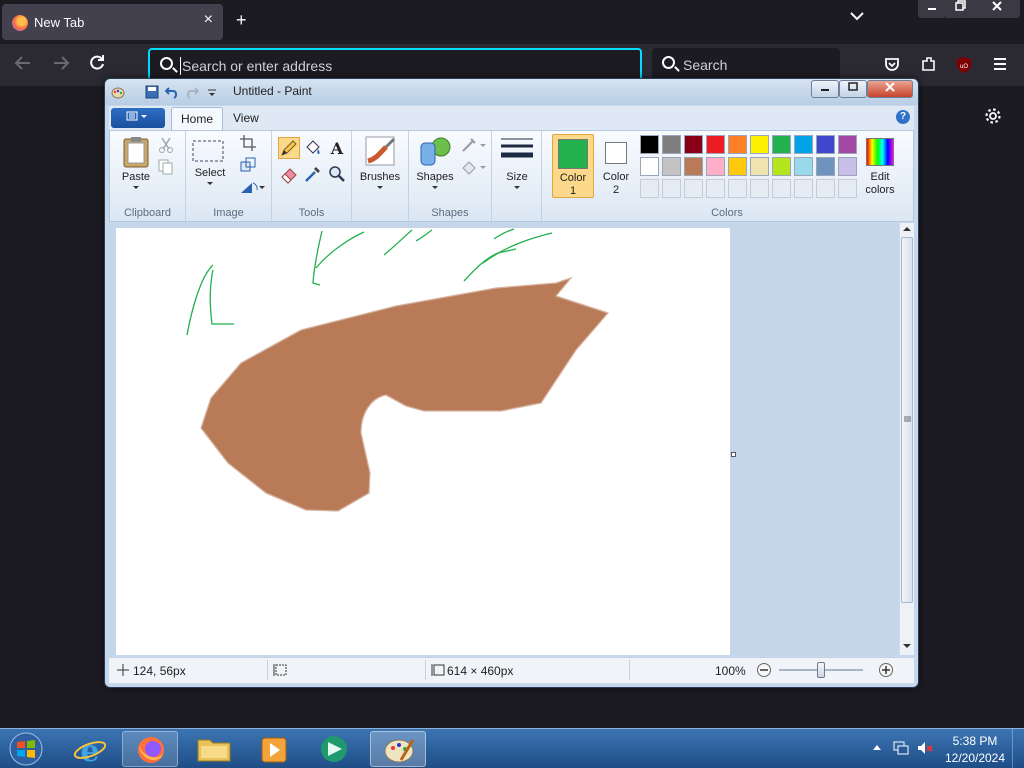 This screenshot has width=1024, height=768. I want to click on taskbar-media-player, so click(274, 749).